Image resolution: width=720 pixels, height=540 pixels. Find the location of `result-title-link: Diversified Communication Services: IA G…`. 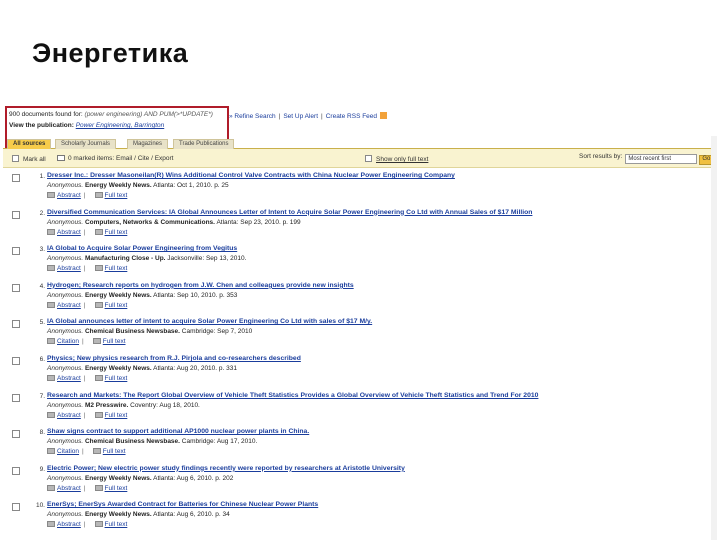

result-title-link: Diversified Communication Services: IA G… is located at coordinates (289, 212).